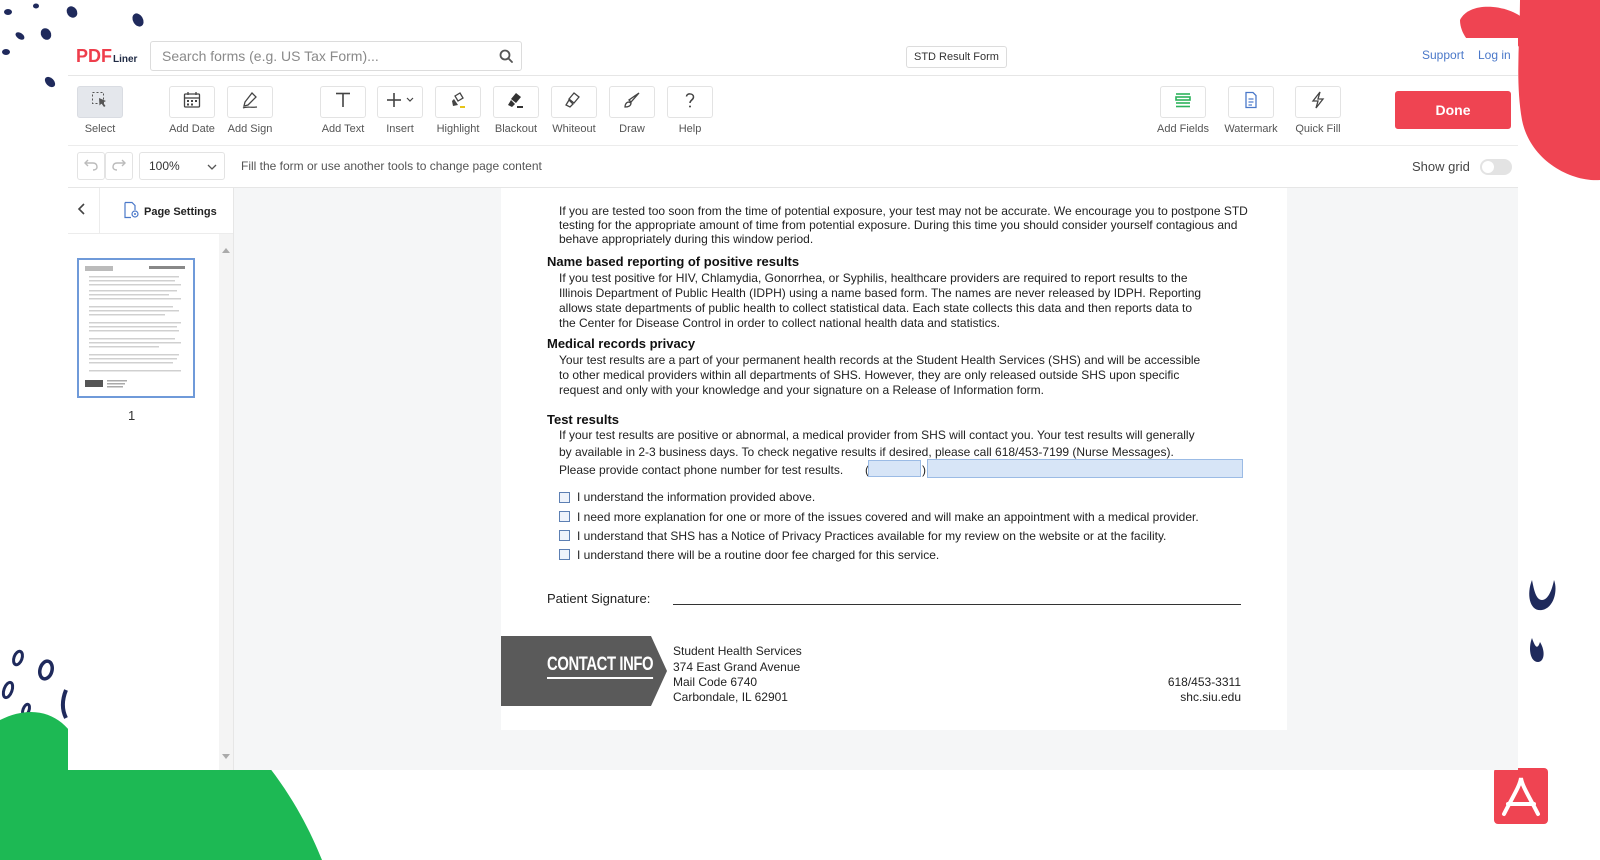 The width and height of the screenshot is (1600, 860). Describe the element at coordinates (131, 211) in the screenshot. I see `page-settings-icon` at that location.